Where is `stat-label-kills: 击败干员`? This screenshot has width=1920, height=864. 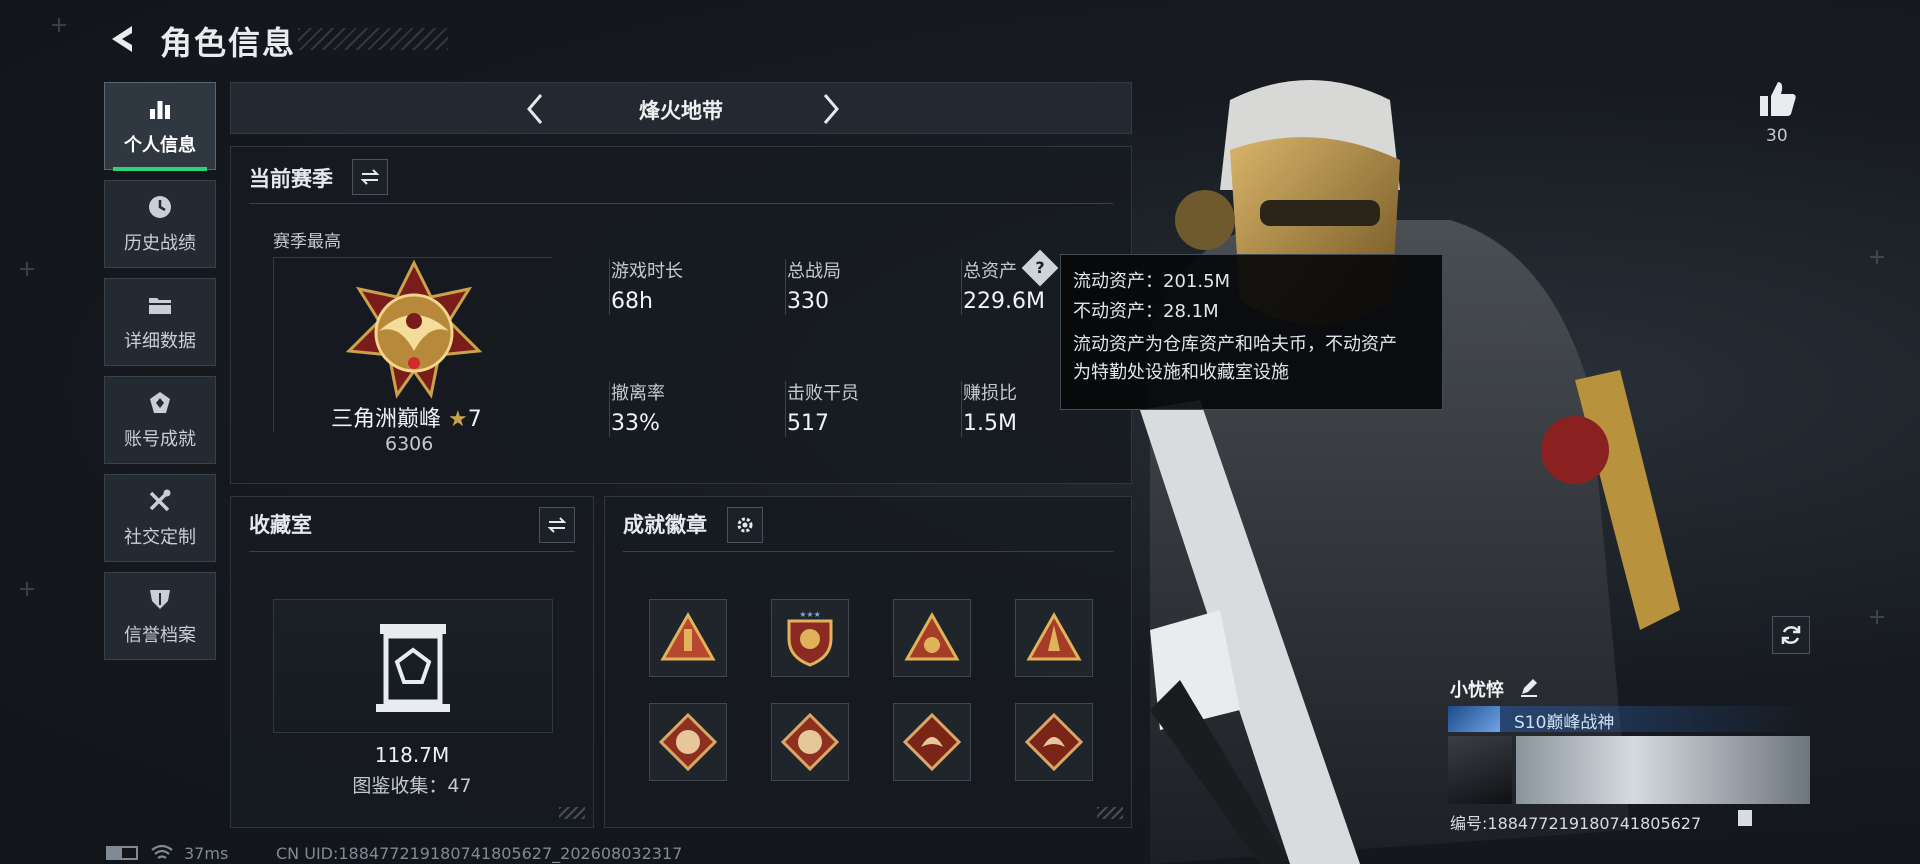 stat-label-kills: 击败干员 is located at coordinates (823, 393).